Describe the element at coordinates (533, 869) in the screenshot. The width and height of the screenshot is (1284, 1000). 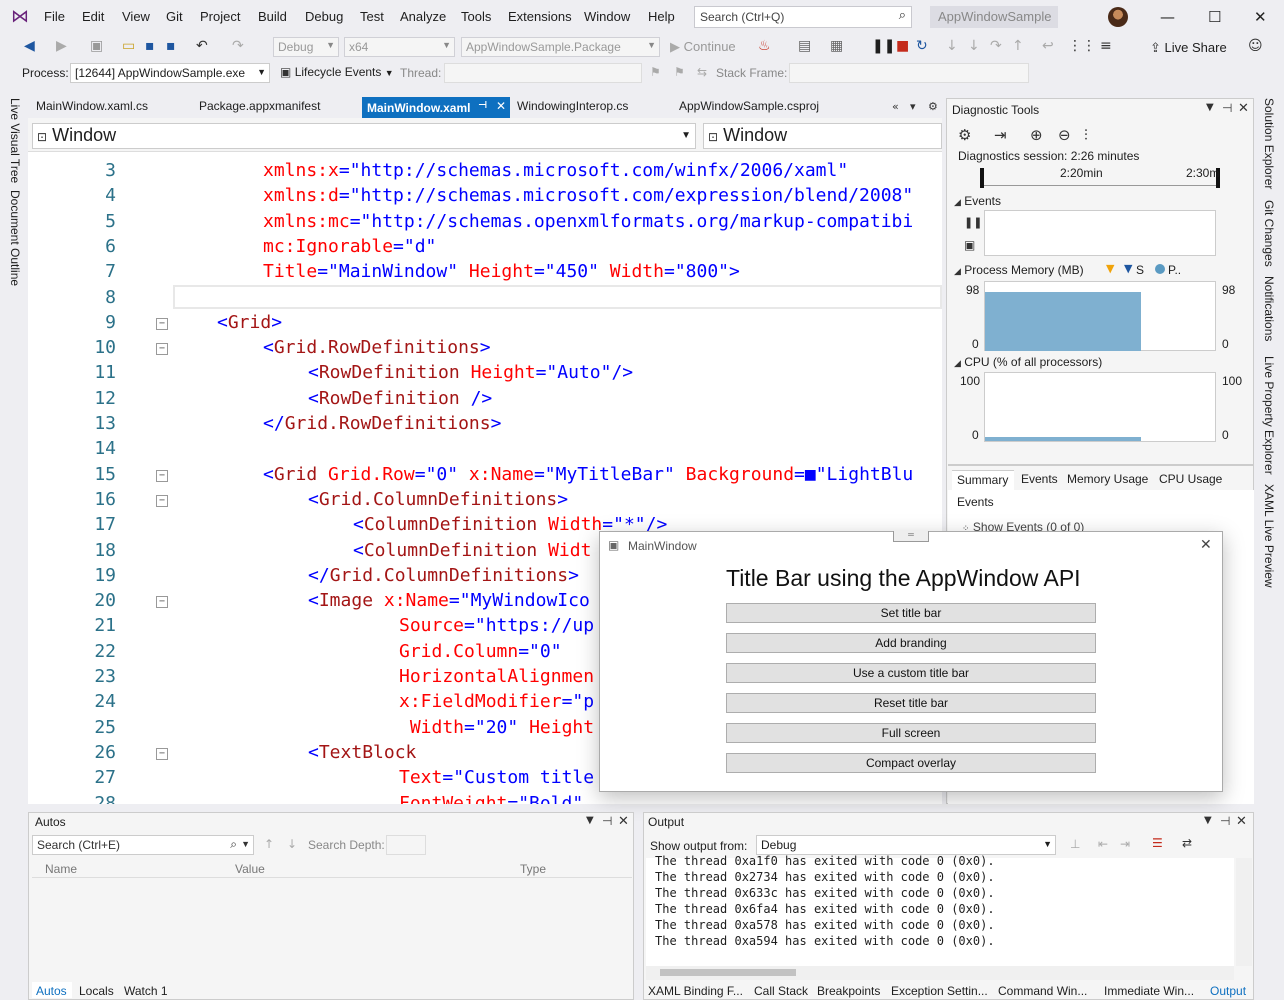
I see `col-type: Type` at that location.